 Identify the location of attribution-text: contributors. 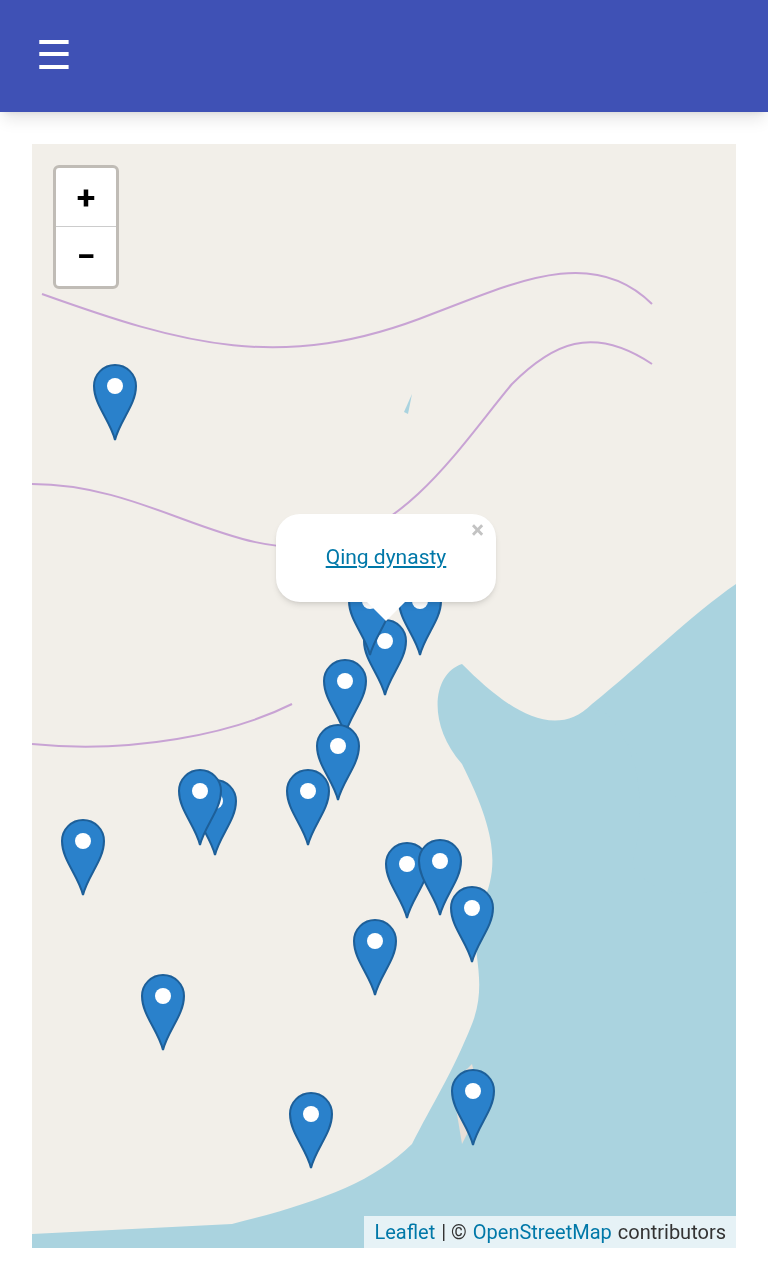
(671, 1232).